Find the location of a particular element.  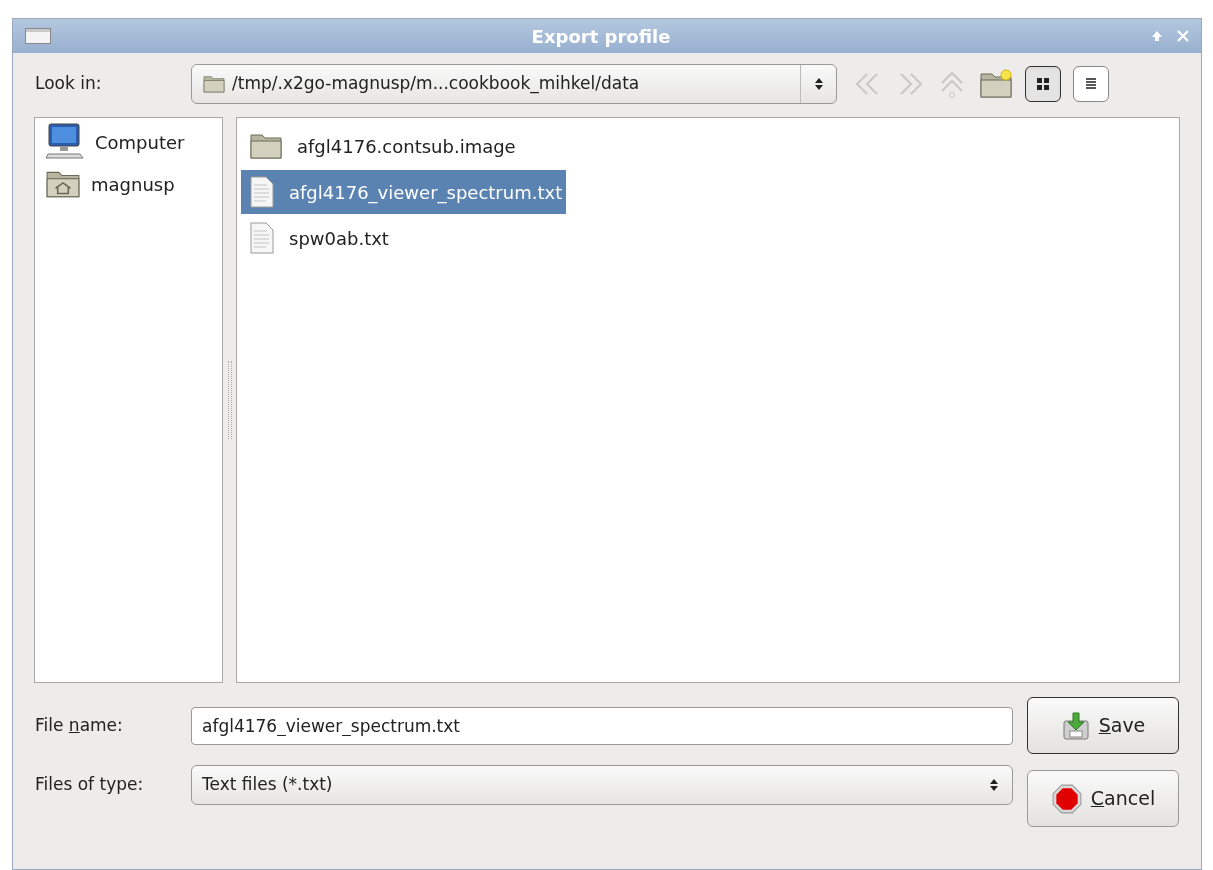

look-in-label: Look in: is located at coordinates (69, 84).